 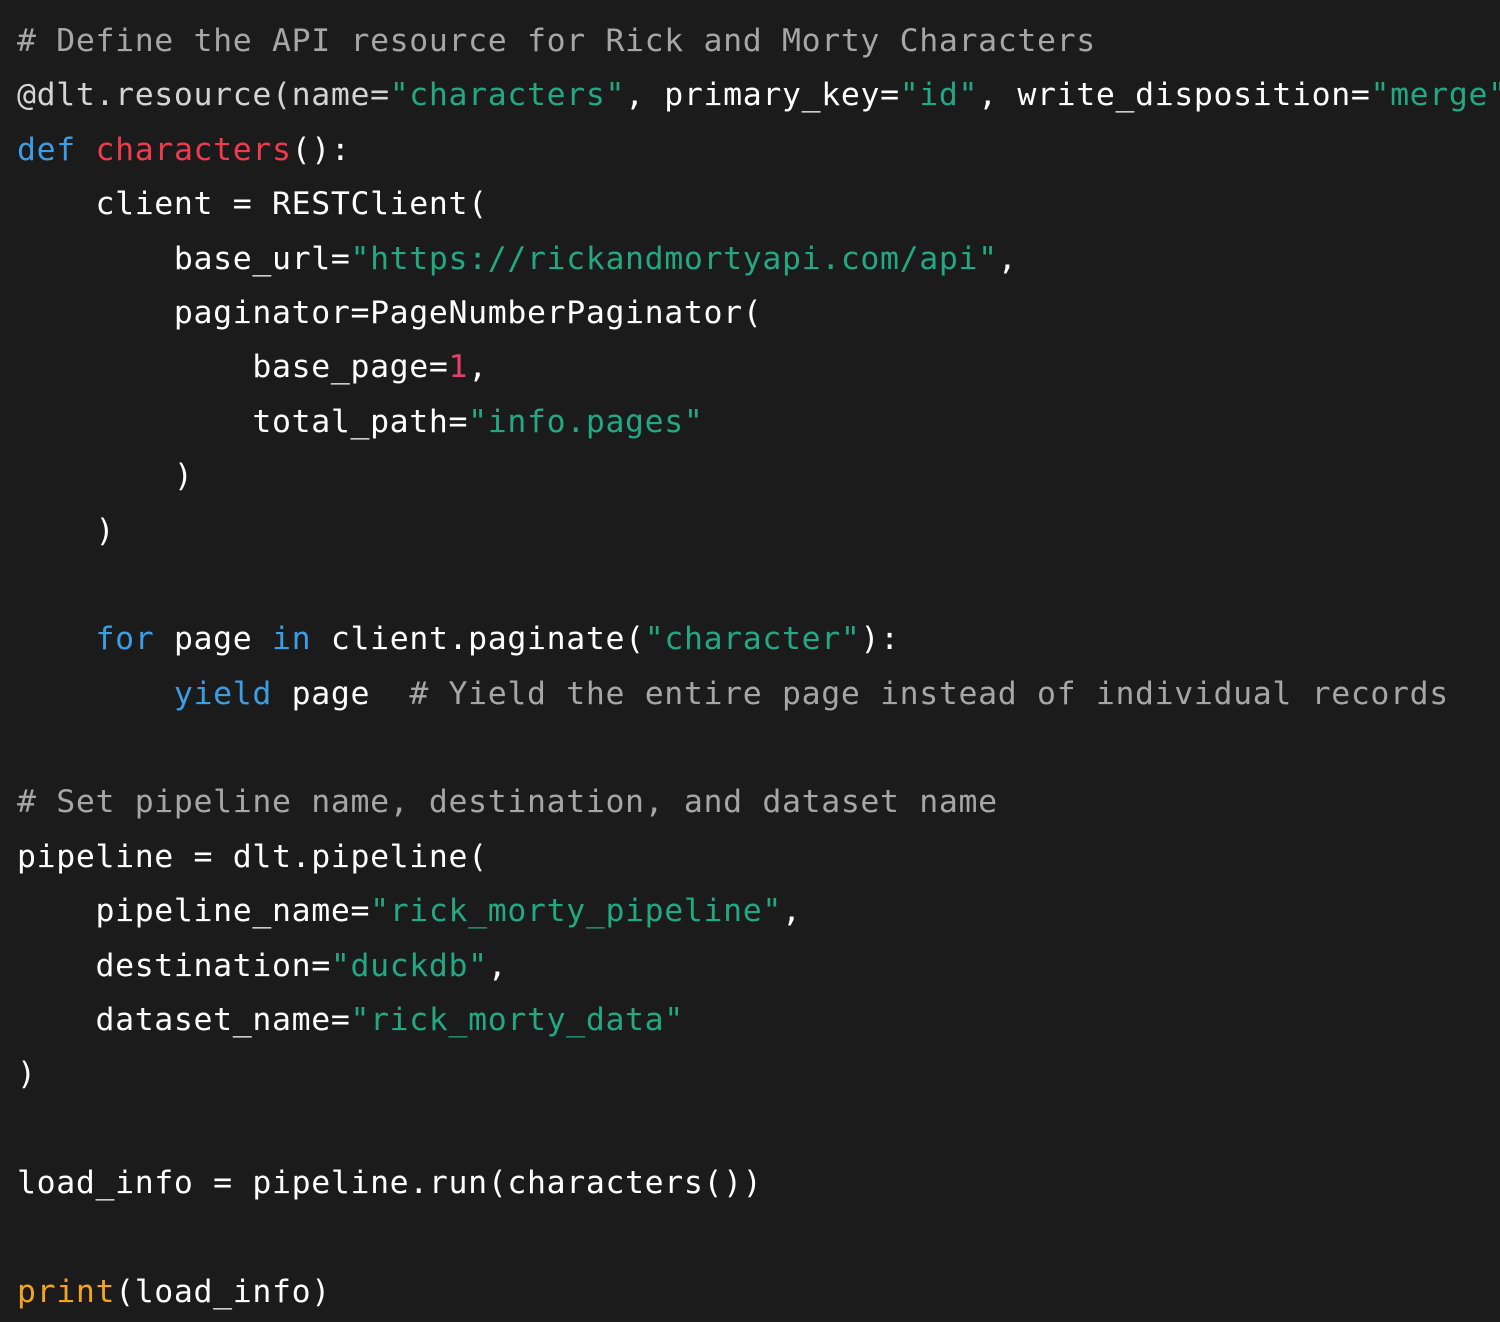 I want to click on code-text: total_path=, so click(x=243, y=421).